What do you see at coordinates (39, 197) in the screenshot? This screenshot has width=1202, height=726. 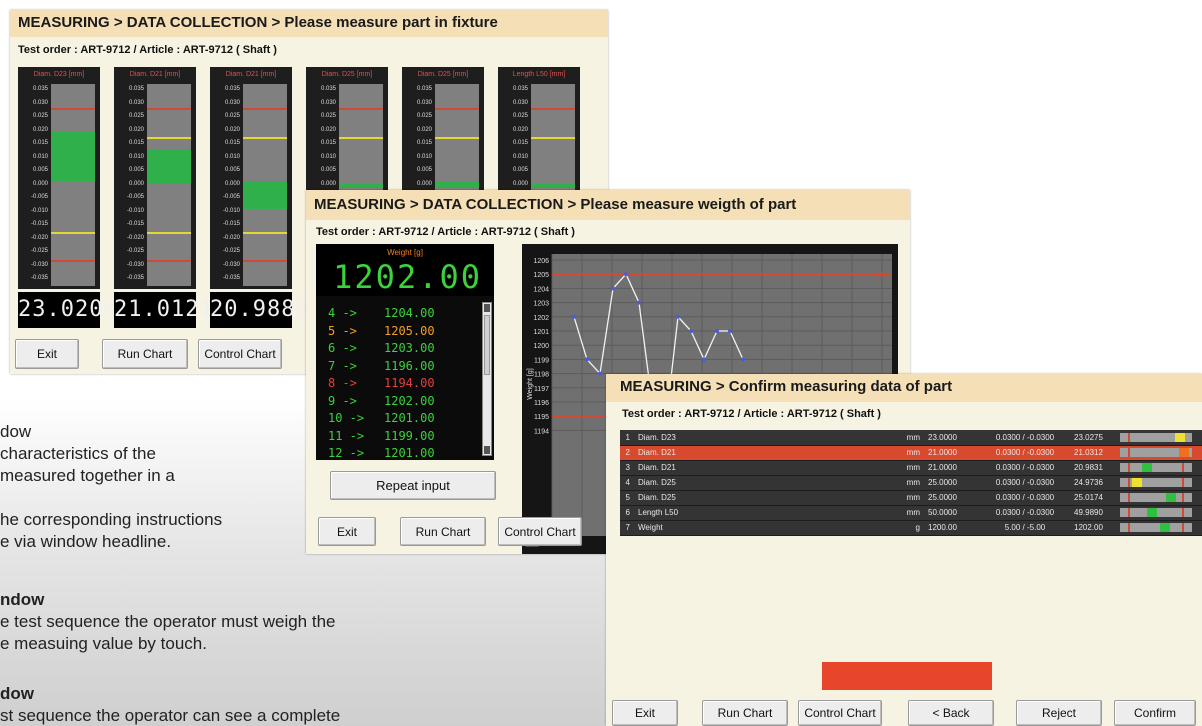 I see `gauge-tick-label: -0.005` at bounding box center [39, 197].